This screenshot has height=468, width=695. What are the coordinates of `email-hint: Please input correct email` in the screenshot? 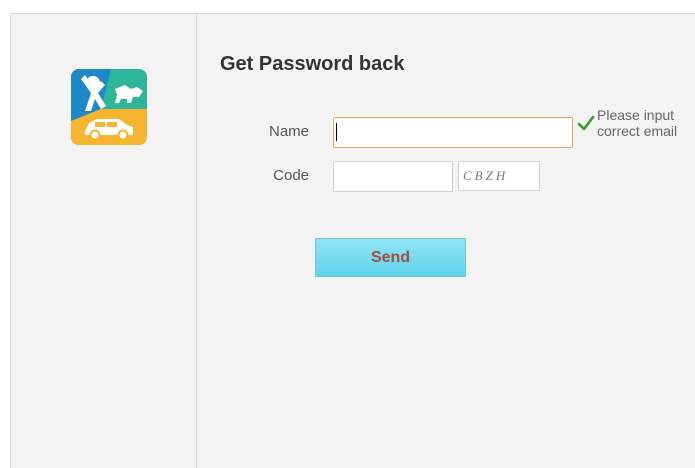 It's located at (637, 123).